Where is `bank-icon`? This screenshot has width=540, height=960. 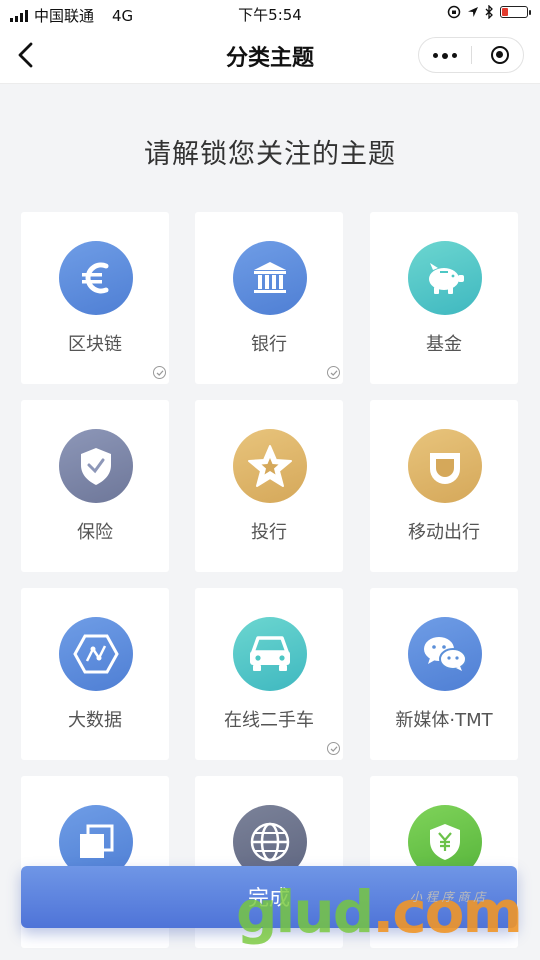
bank-icon is located at coordinates (270, 278).